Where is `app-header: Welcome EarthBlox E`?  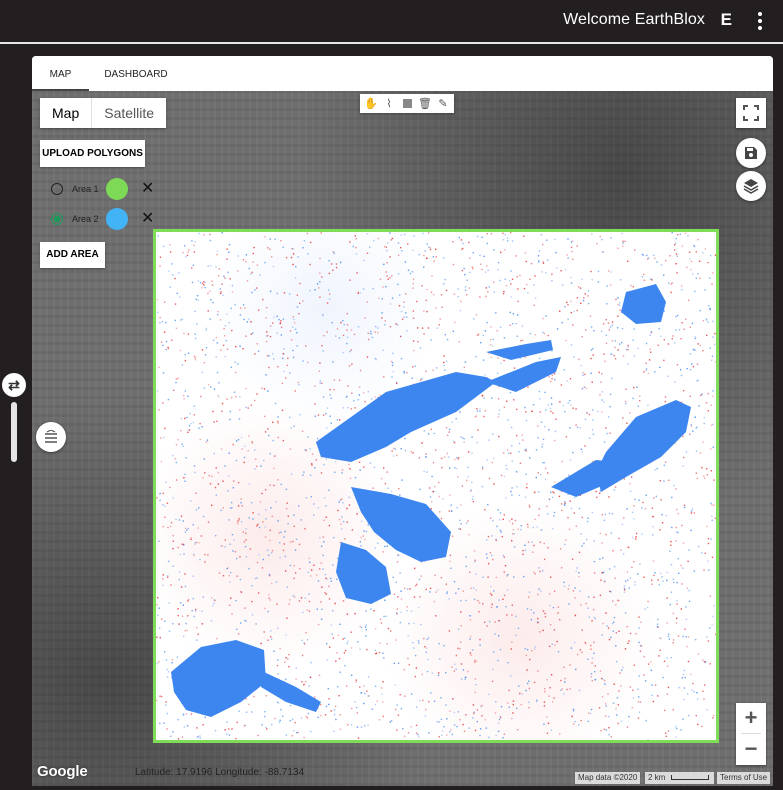
app-header: Welcome EarthBlox E is located at coordinates (391, 22).